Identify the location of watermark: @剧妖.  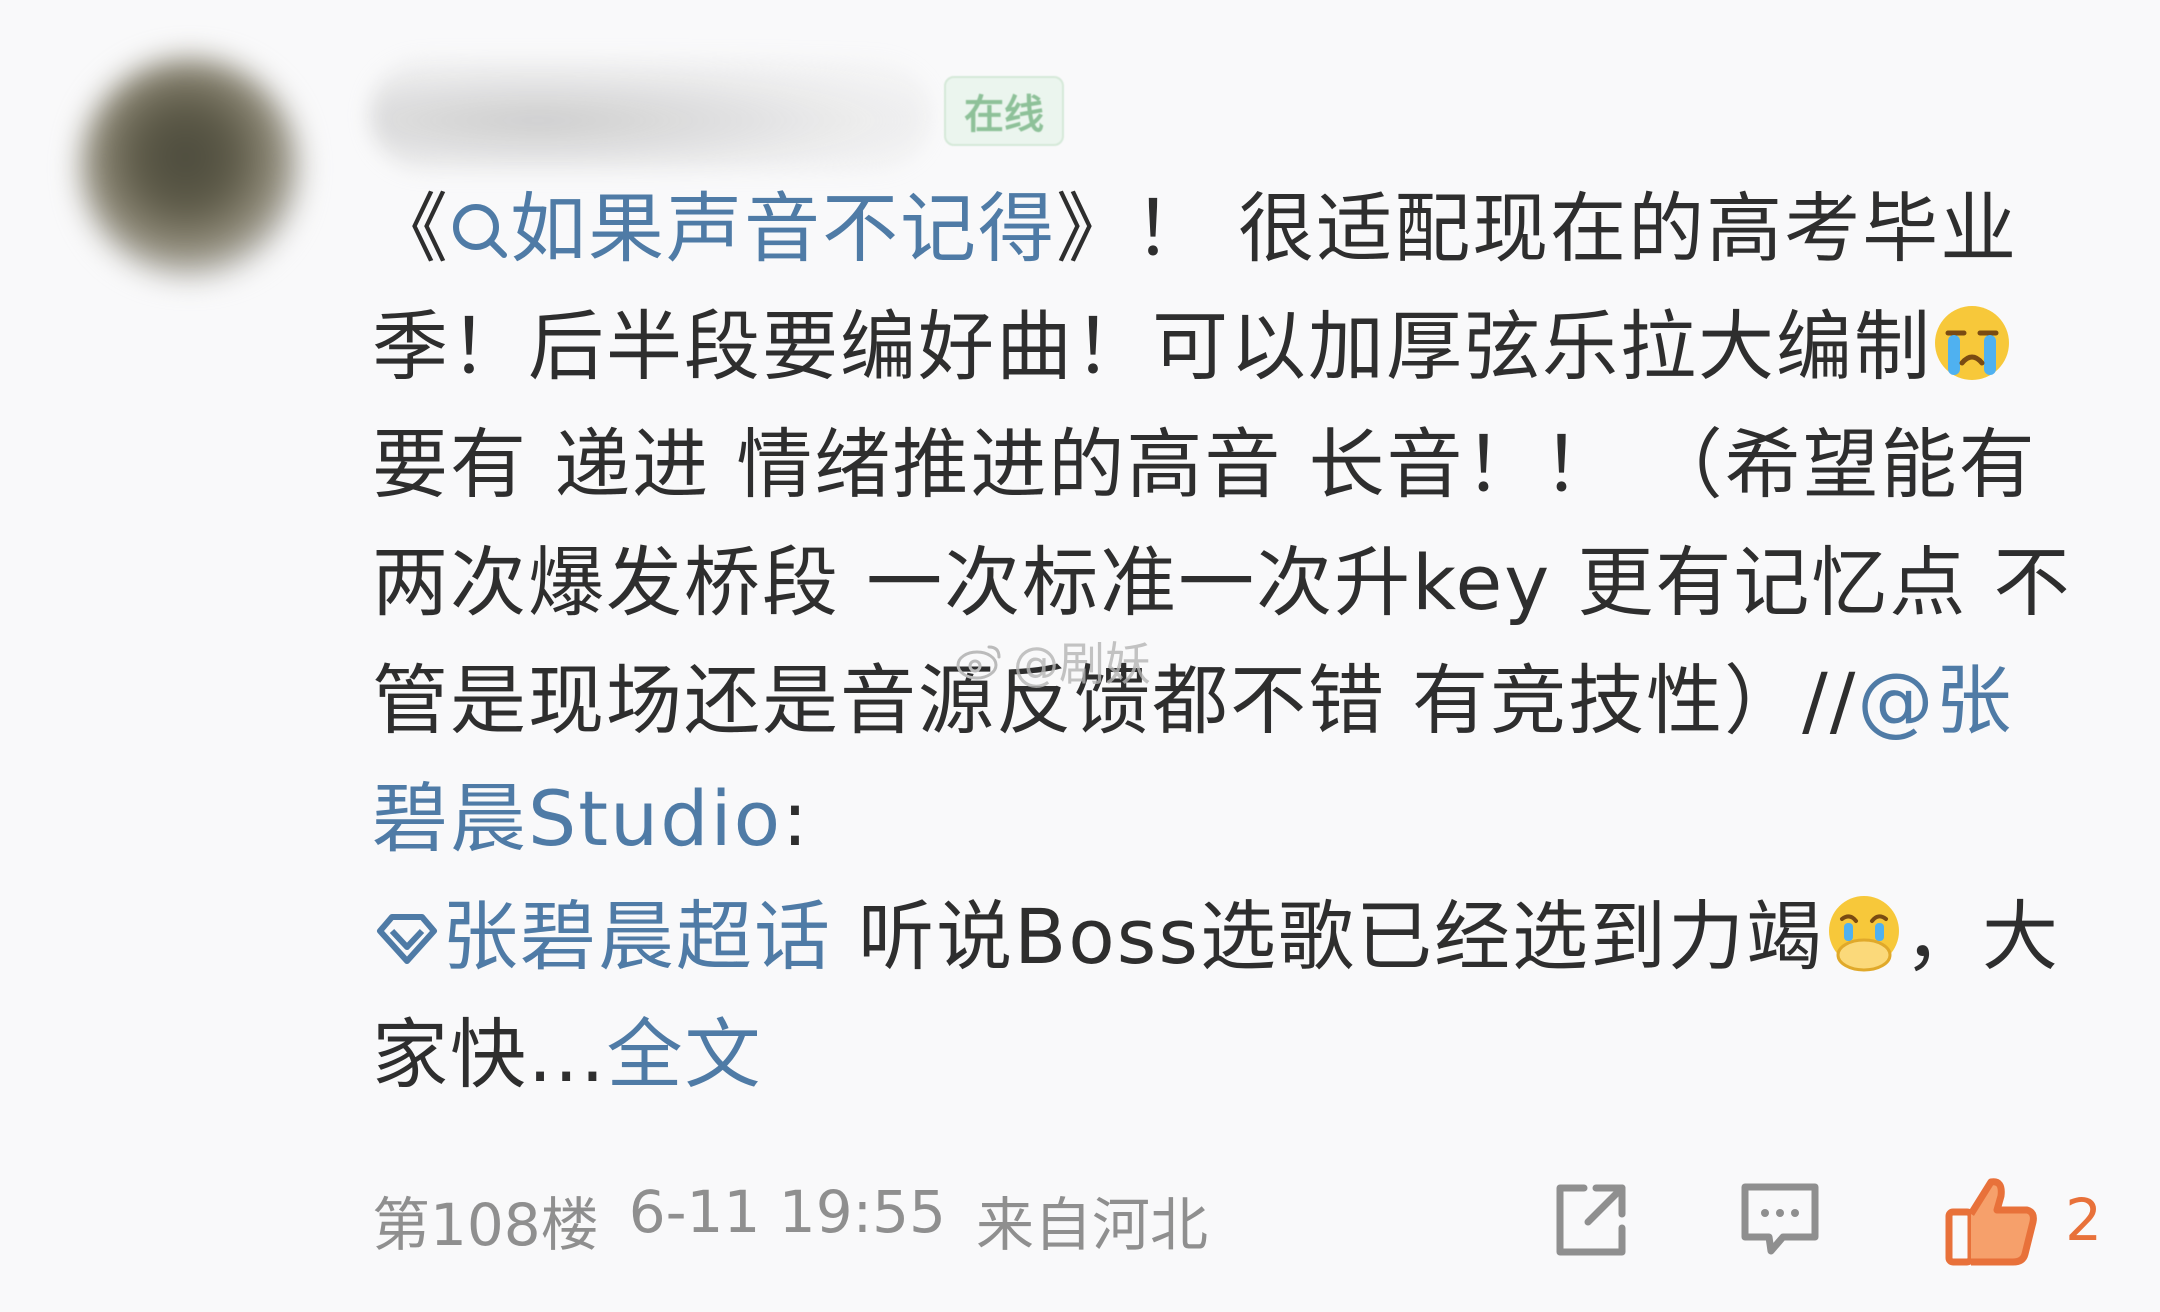
(1053, 661).